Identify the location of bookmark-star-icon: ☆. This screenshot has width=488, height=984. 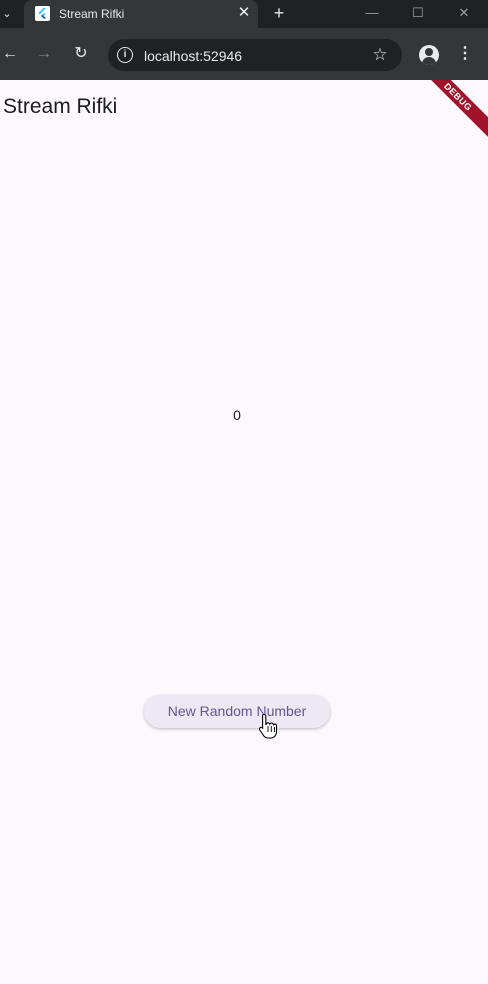
(380, 55).